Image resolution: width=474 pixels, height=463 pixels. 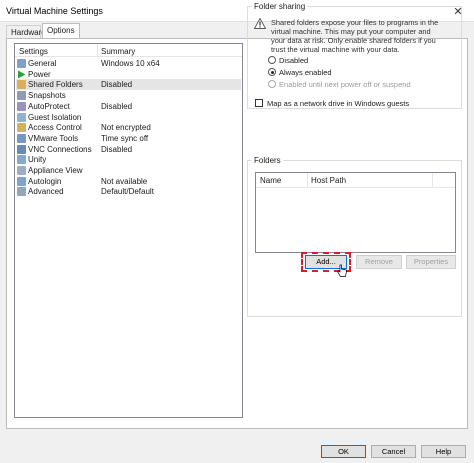 I want to click on appliance-view-icon, so click(x=21, y=170).